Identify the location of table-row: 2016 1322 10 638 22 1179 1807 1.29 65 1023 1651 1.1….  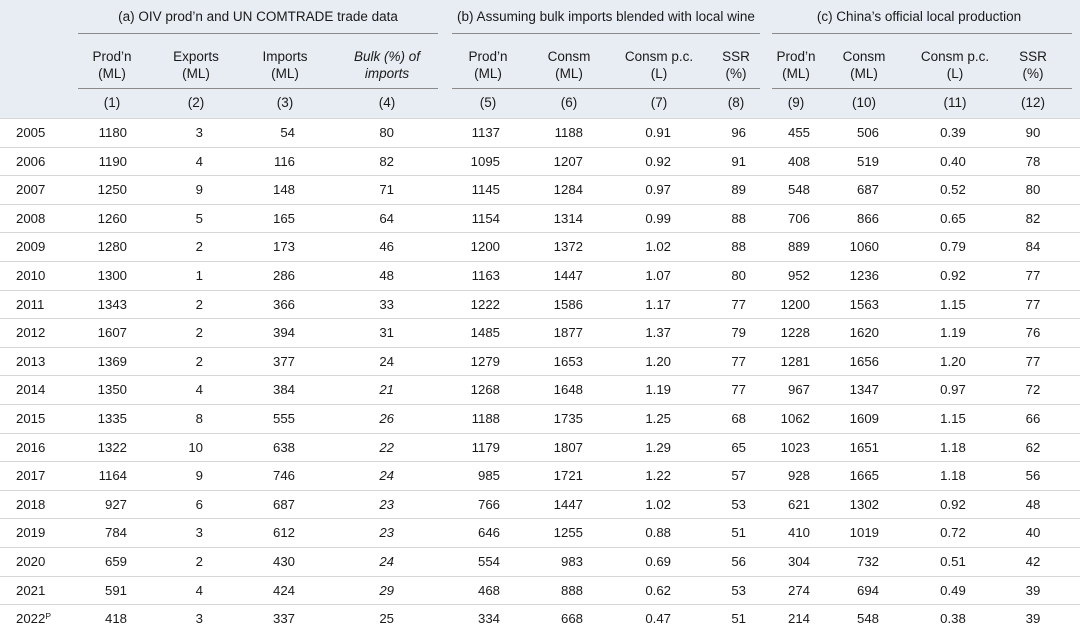
(540, 447).